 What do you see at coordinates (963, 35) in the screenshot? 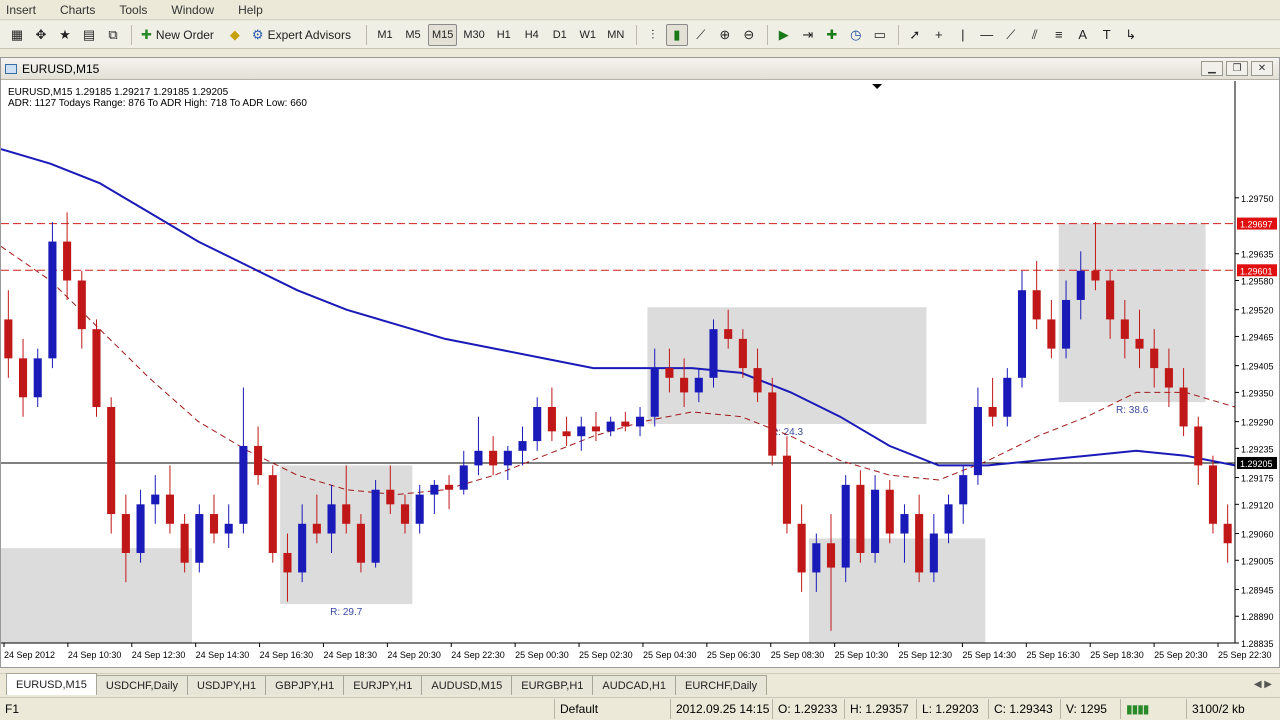
I see `vertical-line-icon: |` at bounding box center [963, 35].